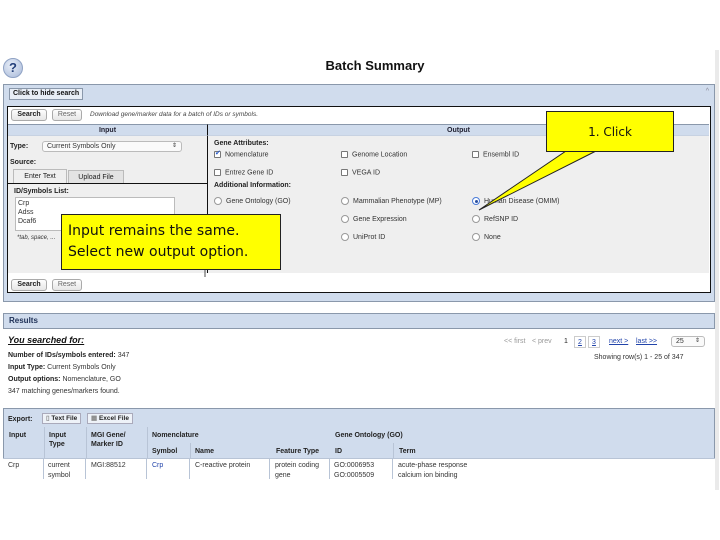 The height and width of the screenshot is (540, 720). I want to click on gene-attributes-label: Gene Attributes:, so click(241, 143).